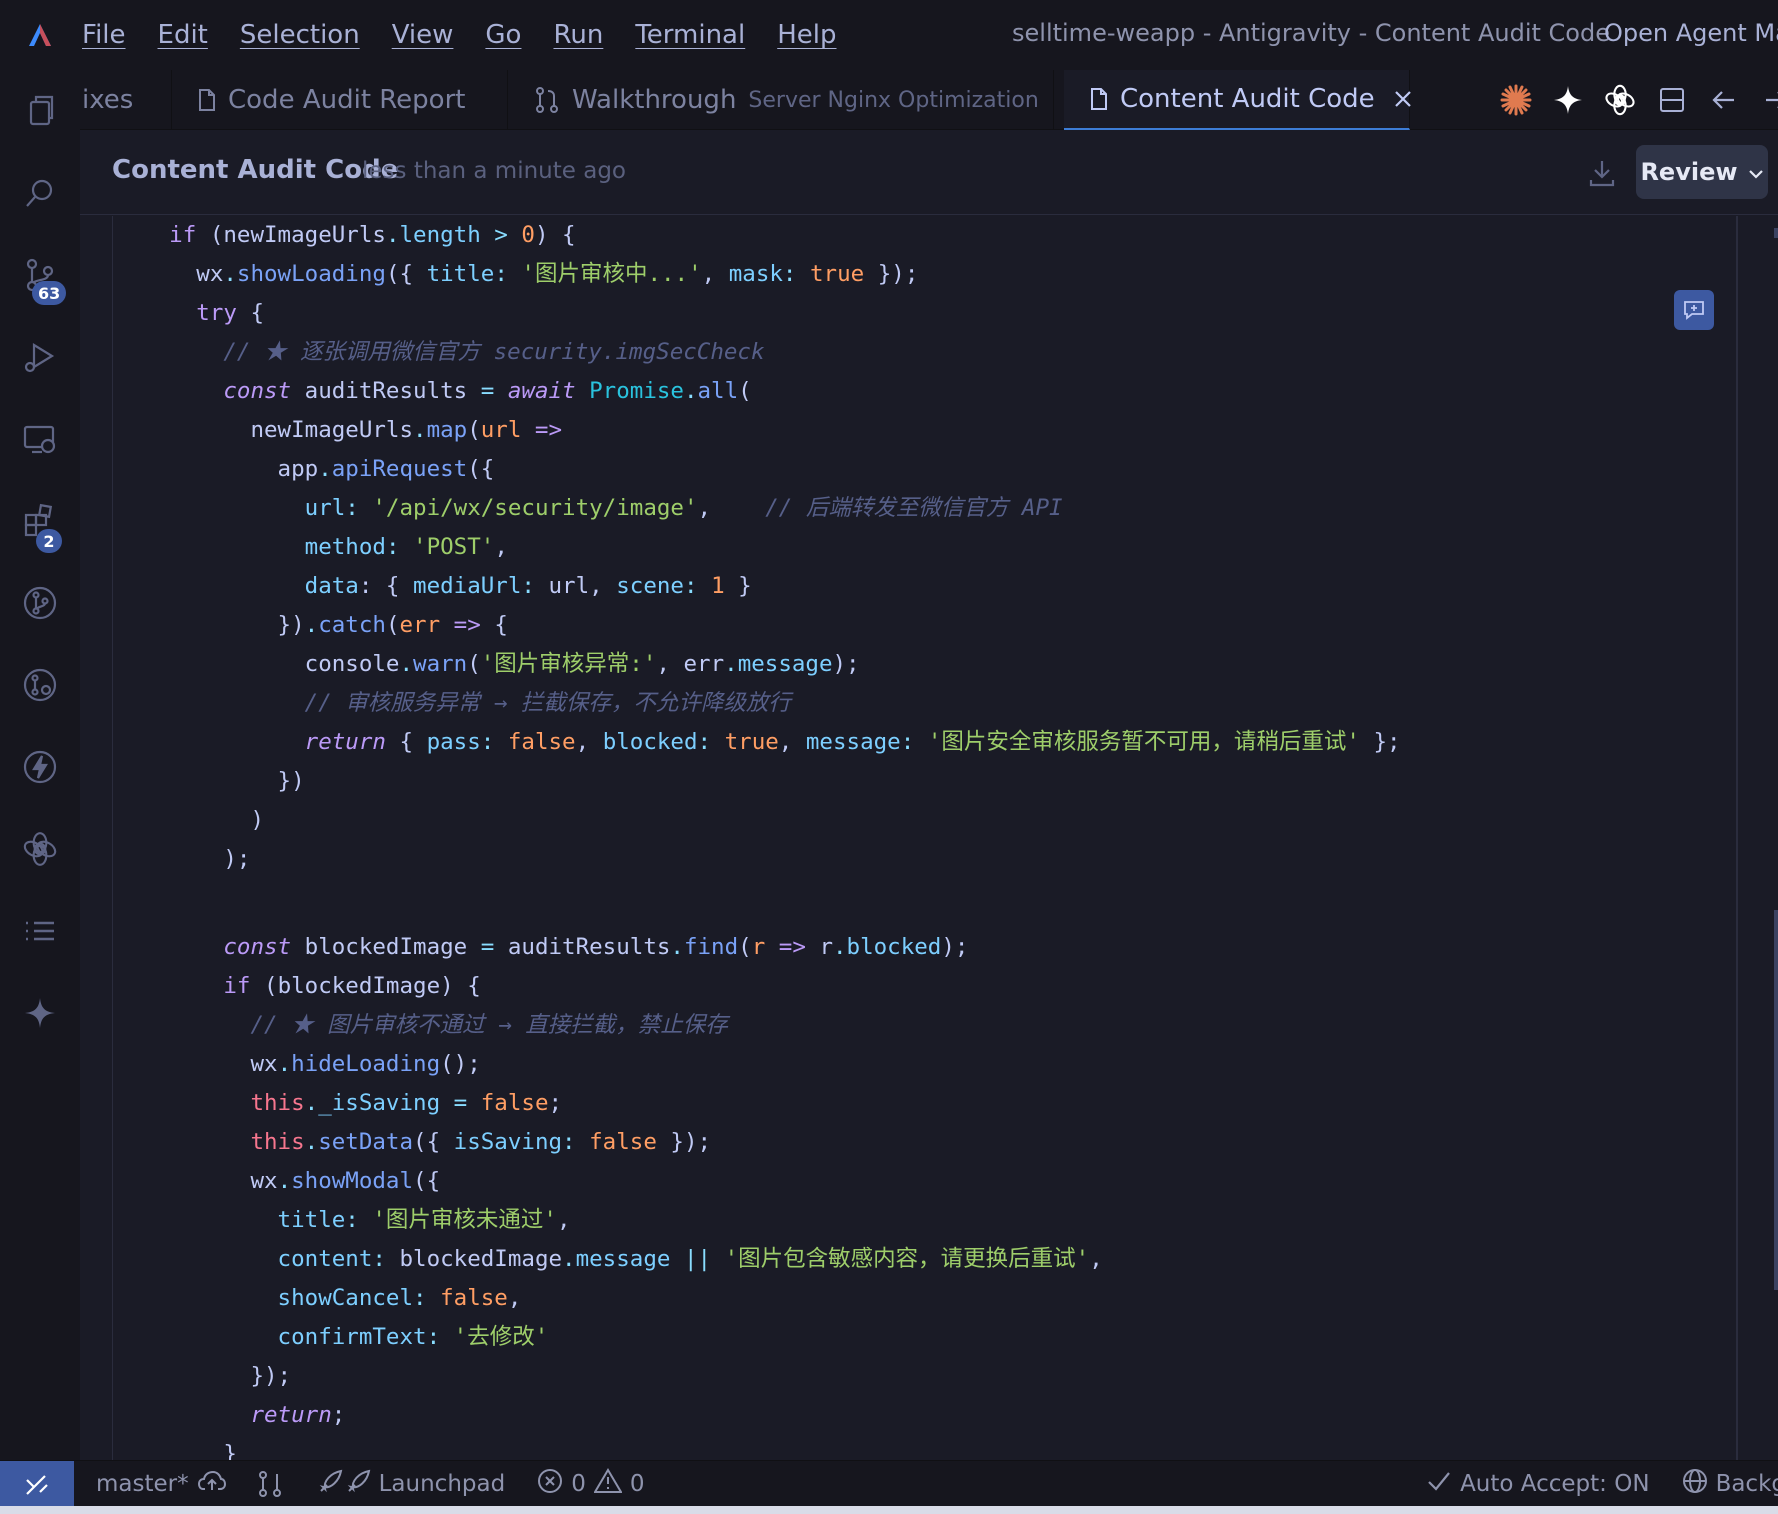 Image resolution: width=1778 pixels, height=1514 pixels. What do you see at coordinates (846, 664) in the screenshot?
I see `code-token: );` at bounding box center [846, 664].